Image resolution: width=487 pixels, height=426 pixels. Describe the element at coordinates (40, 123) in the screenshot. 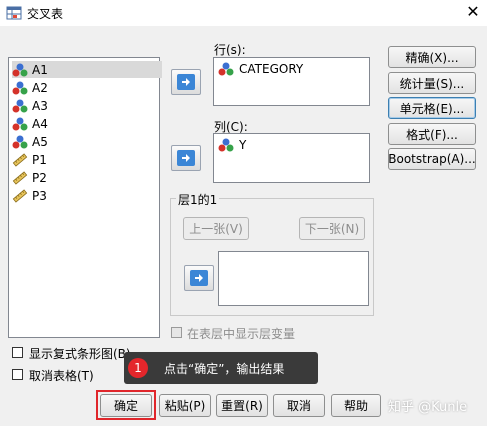

I see `variable-label: A4` at that location.